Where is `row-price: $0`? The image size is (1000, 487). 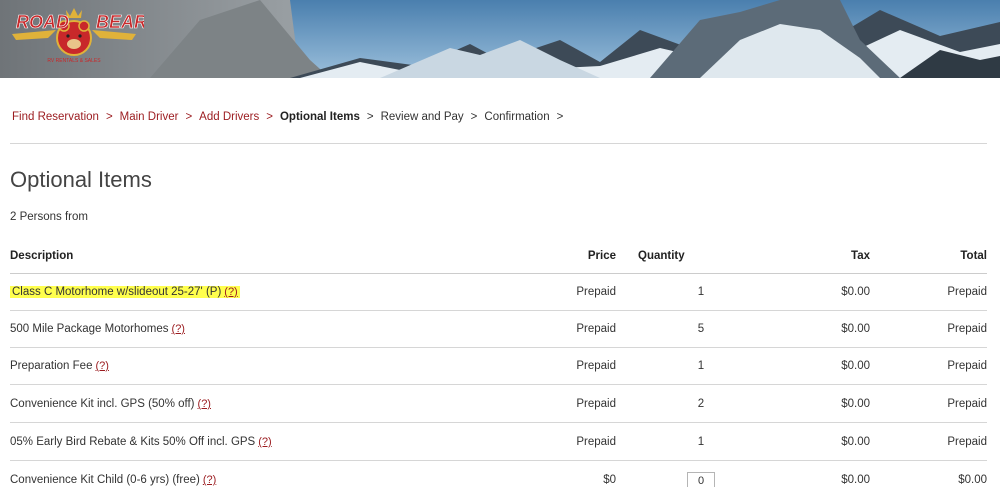
row-price: $0 is located at coordinates (609, 480).